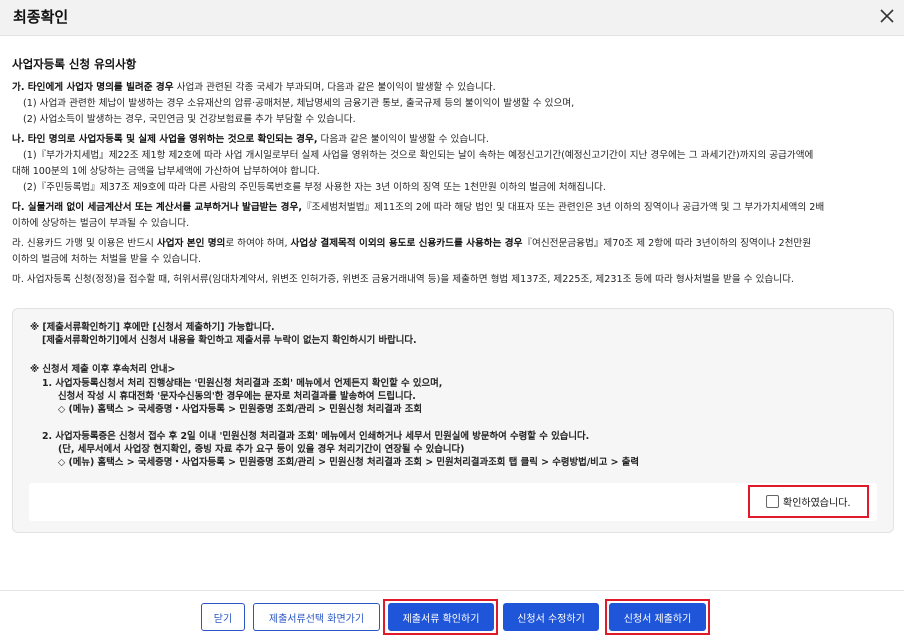 The image size is (904, 642). What do you see at coordinates (441, 617) in the screenshot?
I see `doc-check-button: 제출서류 확인하기` at bounding box center [441, 617].